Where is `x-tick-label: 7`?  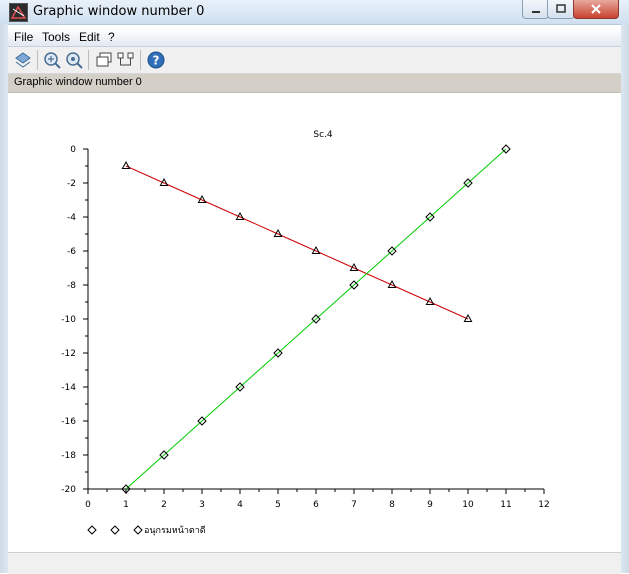 x-tick-label: 7 is located at coordinates (354, 505).